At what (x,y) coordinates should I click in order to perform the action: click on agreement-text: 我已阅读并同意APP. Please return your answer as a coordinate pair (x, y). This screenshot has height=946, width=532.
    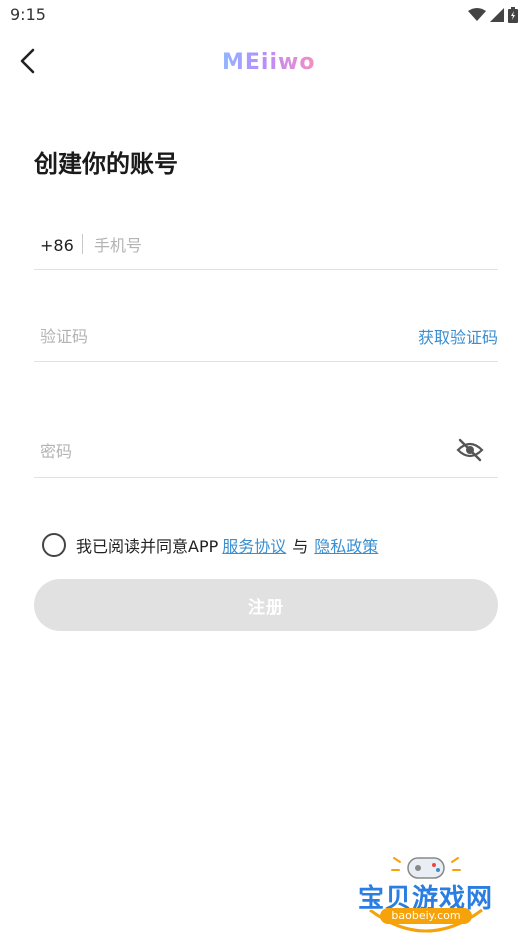
    Looking at the image, I should click on (147, 546).